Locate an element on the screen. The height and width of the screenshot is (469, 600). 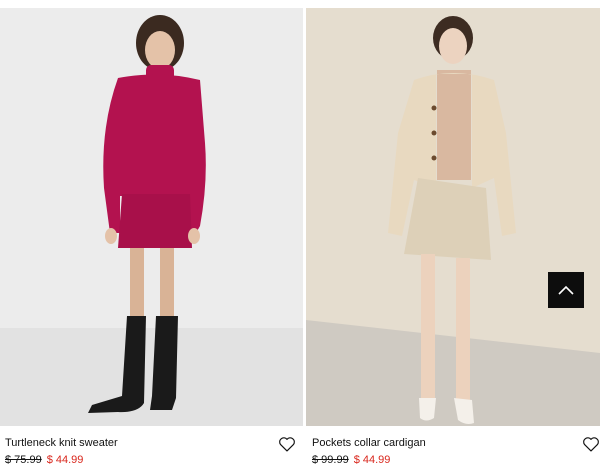
price-group: $ 99.99 $ 44.99 is located at coordinates (351, 460).